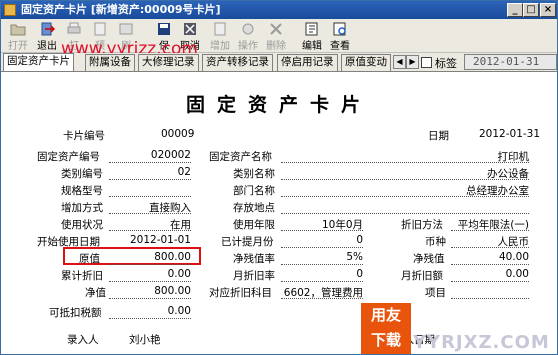 This screenshot has height=355, width=558. What do you see at coordinates (110, 62) in the screenshot?
I see `tab-attached-equipment: 附属设备` at bounding box center [110, 62].